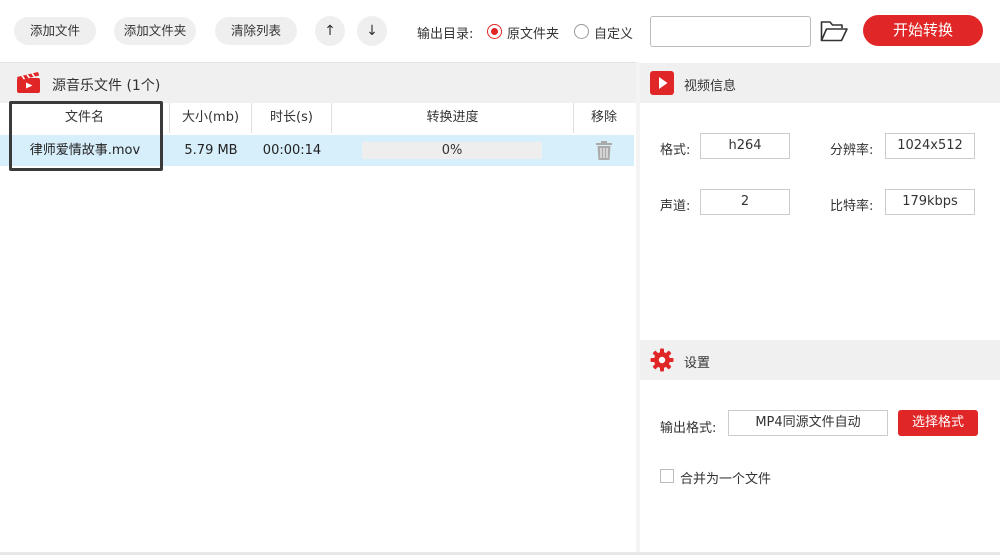 Image resolution: width=1000 pixels, height=555 pixels. What do you see at coordinates (292, 150) in the screenshot?
I see `file-duration-cell: 00:00:14` at bounding box center [292, 150].